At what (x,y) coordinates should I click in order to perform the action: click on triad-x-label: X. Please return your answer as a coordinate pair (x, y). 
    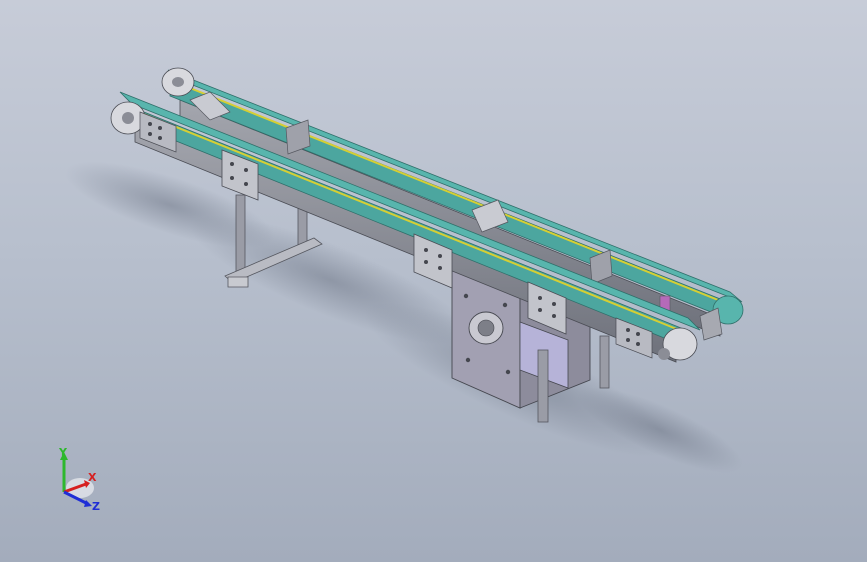
    Looking at the image, I should click on (92, 477).